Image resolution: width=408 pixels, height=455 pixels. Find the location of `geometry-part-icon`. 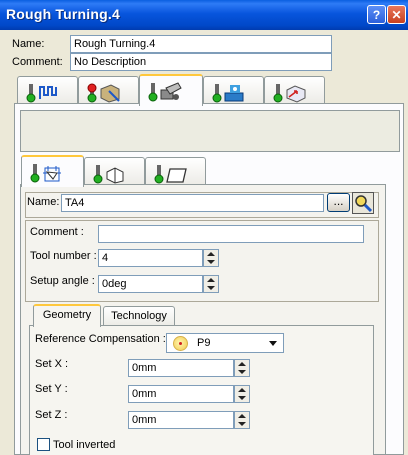

geometry-part-icon is located at coordinates (103, 93).